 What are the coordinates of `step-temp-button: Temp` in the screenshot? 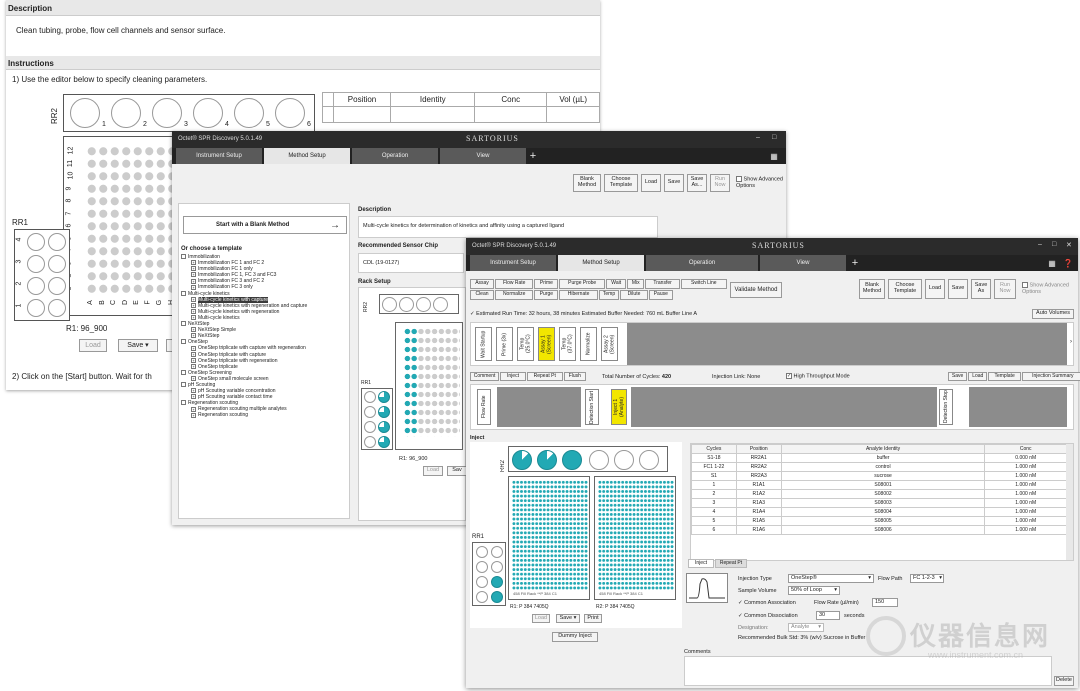 It's located at (609, 295).